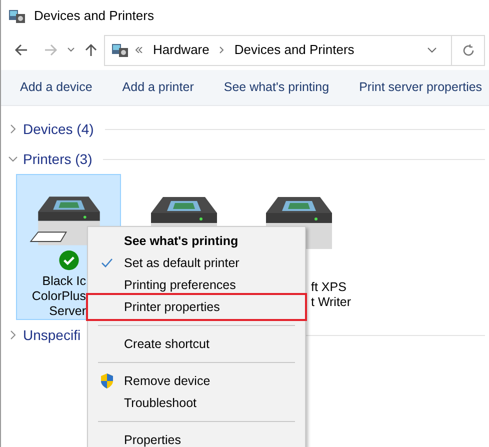 Image resolution: width=489 pixels, height=447 pixels. I want to click on breadcrumb: Devices and Printers, so click(294, 50).